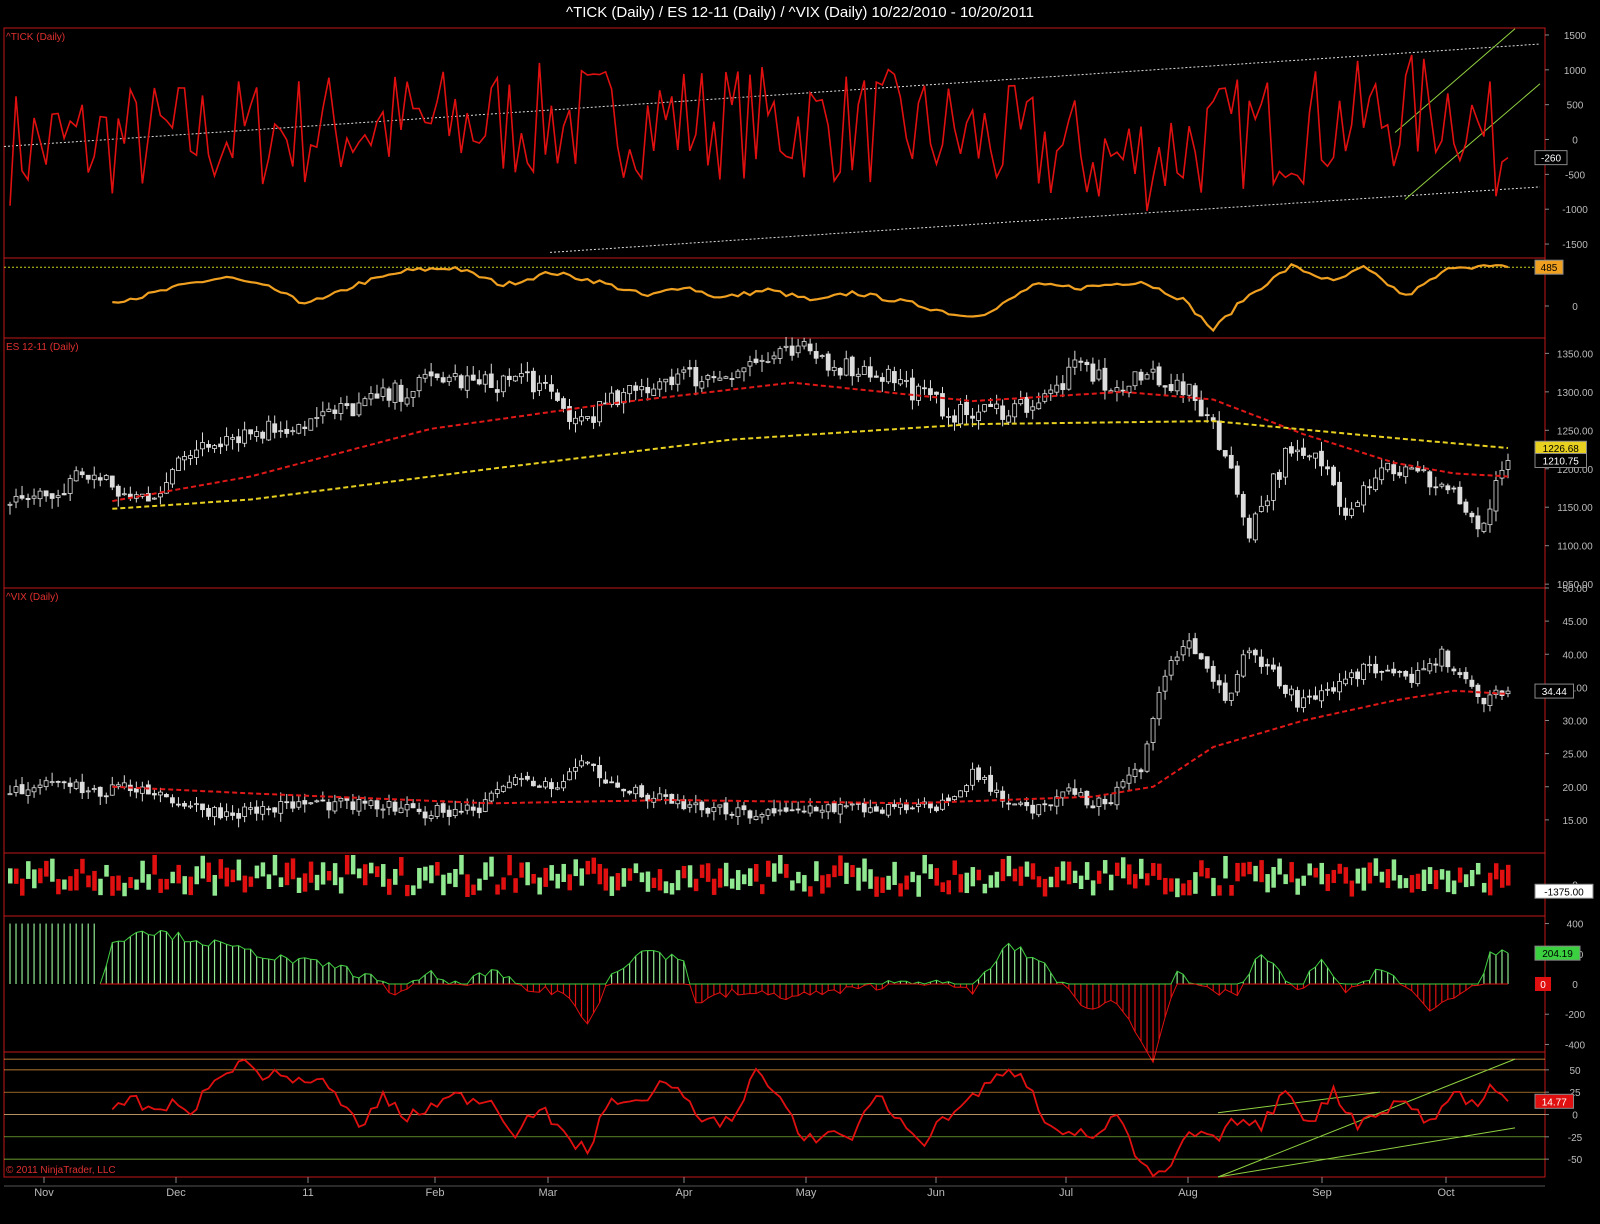 The image size is (1600, 1224). What do you see at coordinates (1575, 1071) in the screenshot?
I see `y-tick-label: 50` at bounding box center [1575, 1071].